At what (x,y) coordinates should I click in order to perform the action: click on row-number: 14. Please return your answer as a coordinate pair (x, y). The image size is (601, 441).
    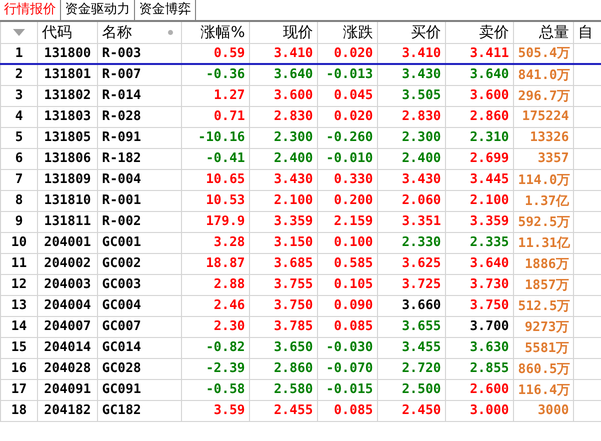
    Looking at the image, I should click on (19, 326).